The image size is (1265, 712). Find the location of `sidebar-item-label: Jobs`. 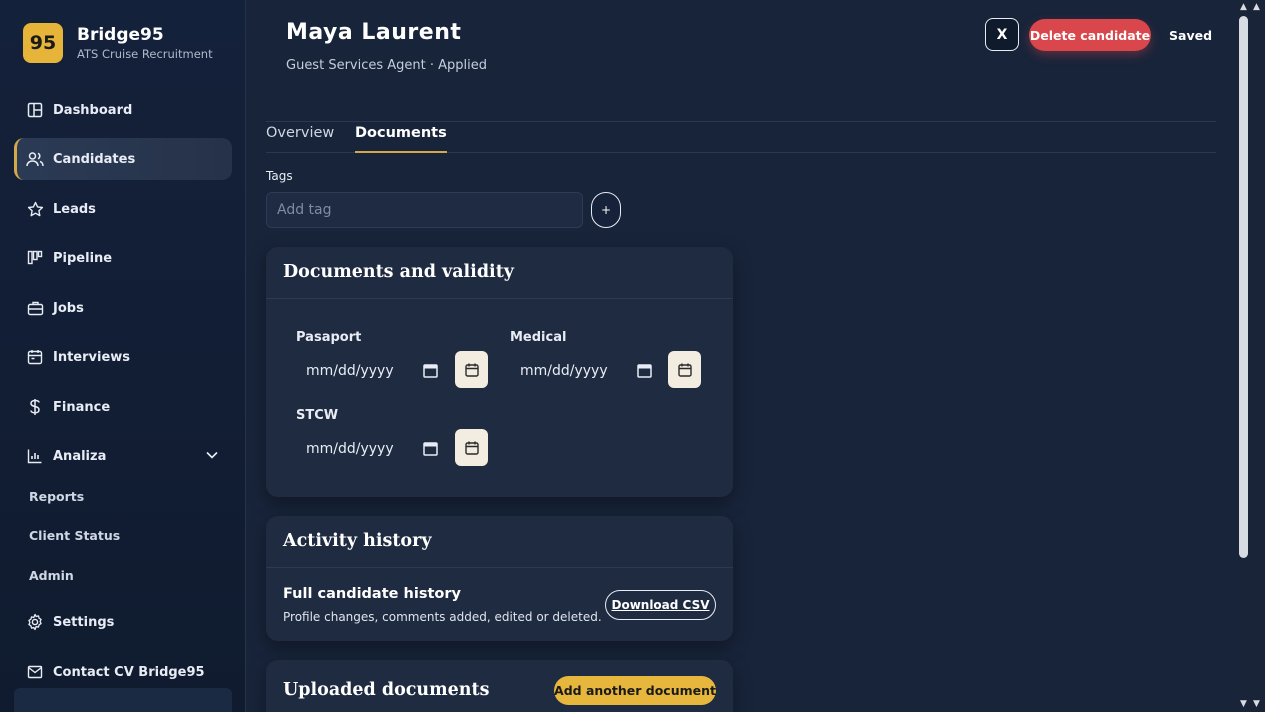

sidebar-item-label: Jobs is located at coordinates (68, 308).